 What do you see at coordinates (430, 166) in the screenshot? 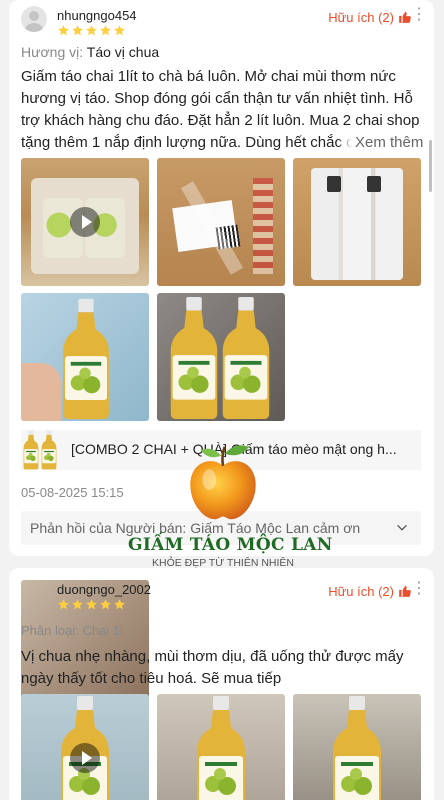
I see `scrollbar` at bounding box center [430, 166].